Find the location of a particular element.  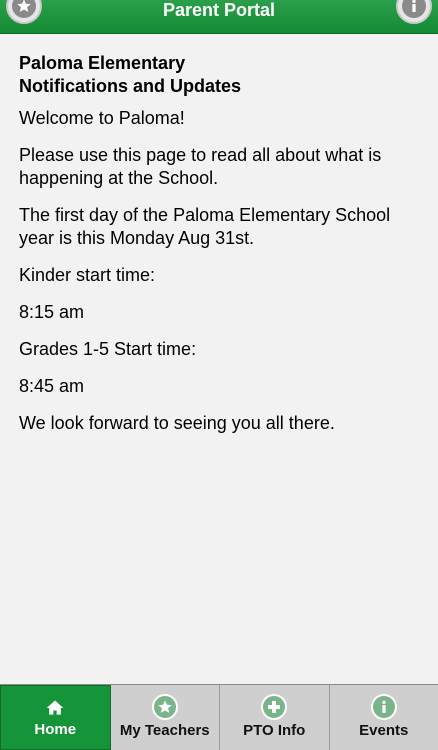

closing-text: We look forward to seeing you all there. is located at coordinates (177, 423).